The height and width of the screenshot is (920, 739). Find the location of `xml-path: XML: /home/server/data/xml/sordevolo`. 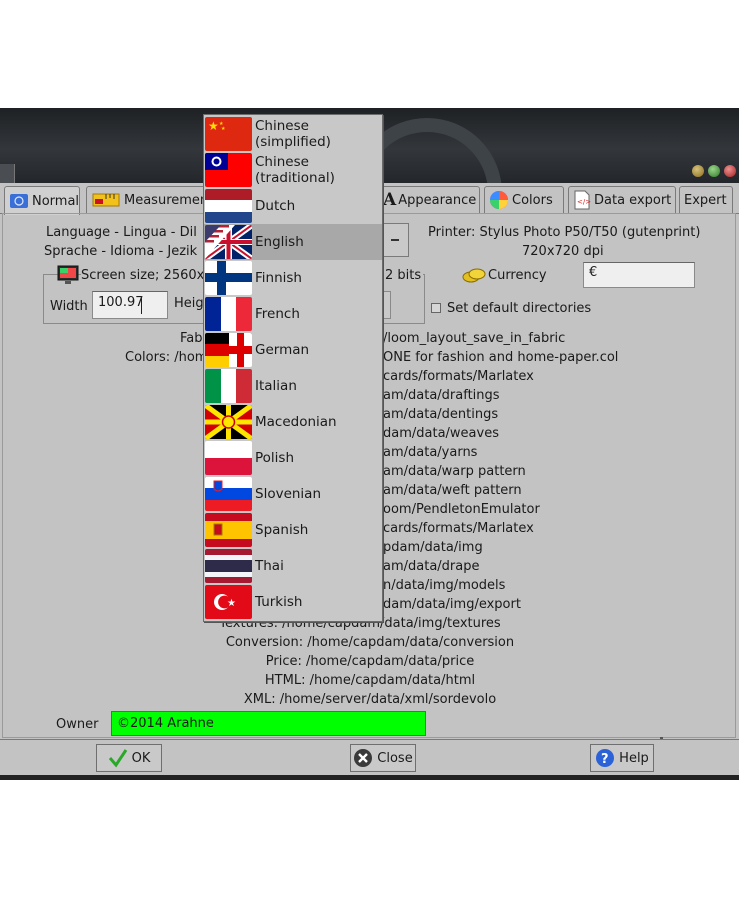

xml-path: XML: /home/server/data/xml/sordevolo is located at coordinates (370, 699).